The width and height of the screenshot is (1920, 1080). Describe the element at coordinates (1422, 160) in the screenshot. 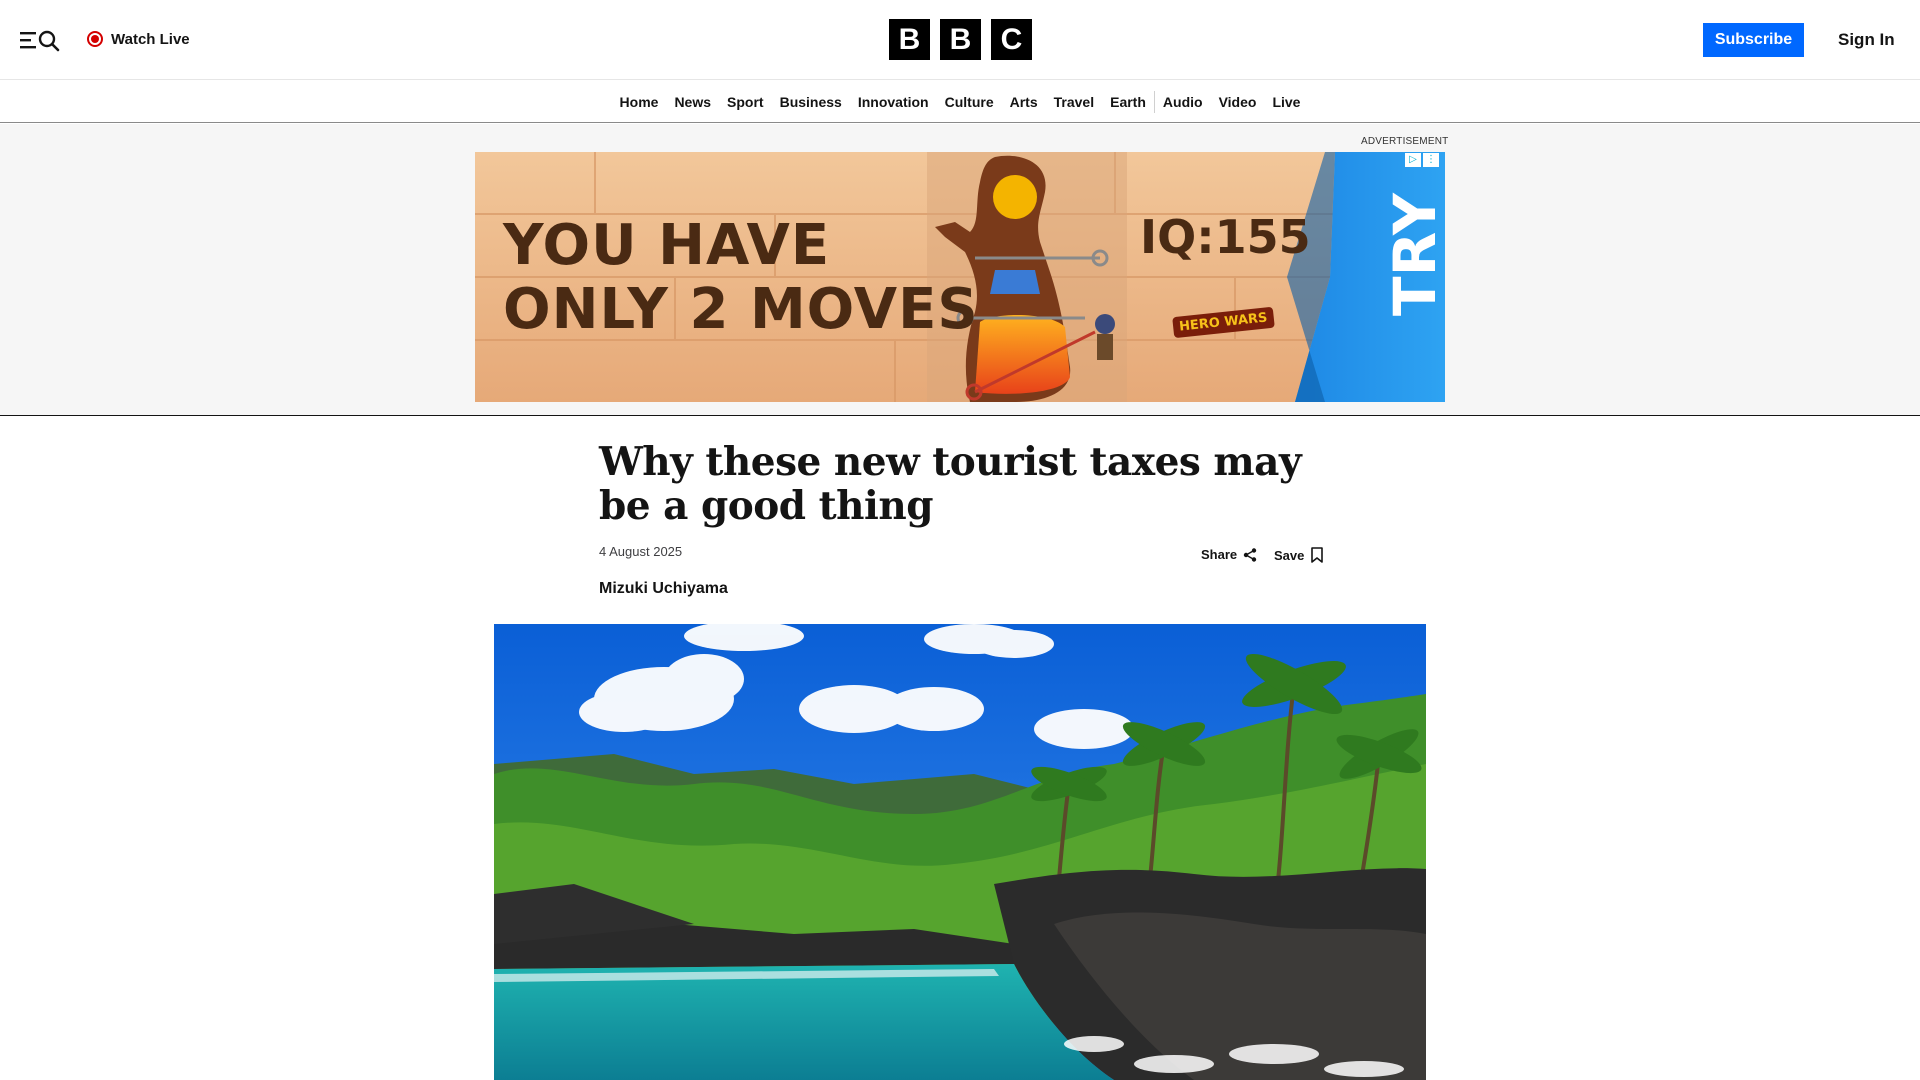

I see `ad-choices: ▷ ⋮` at that location.